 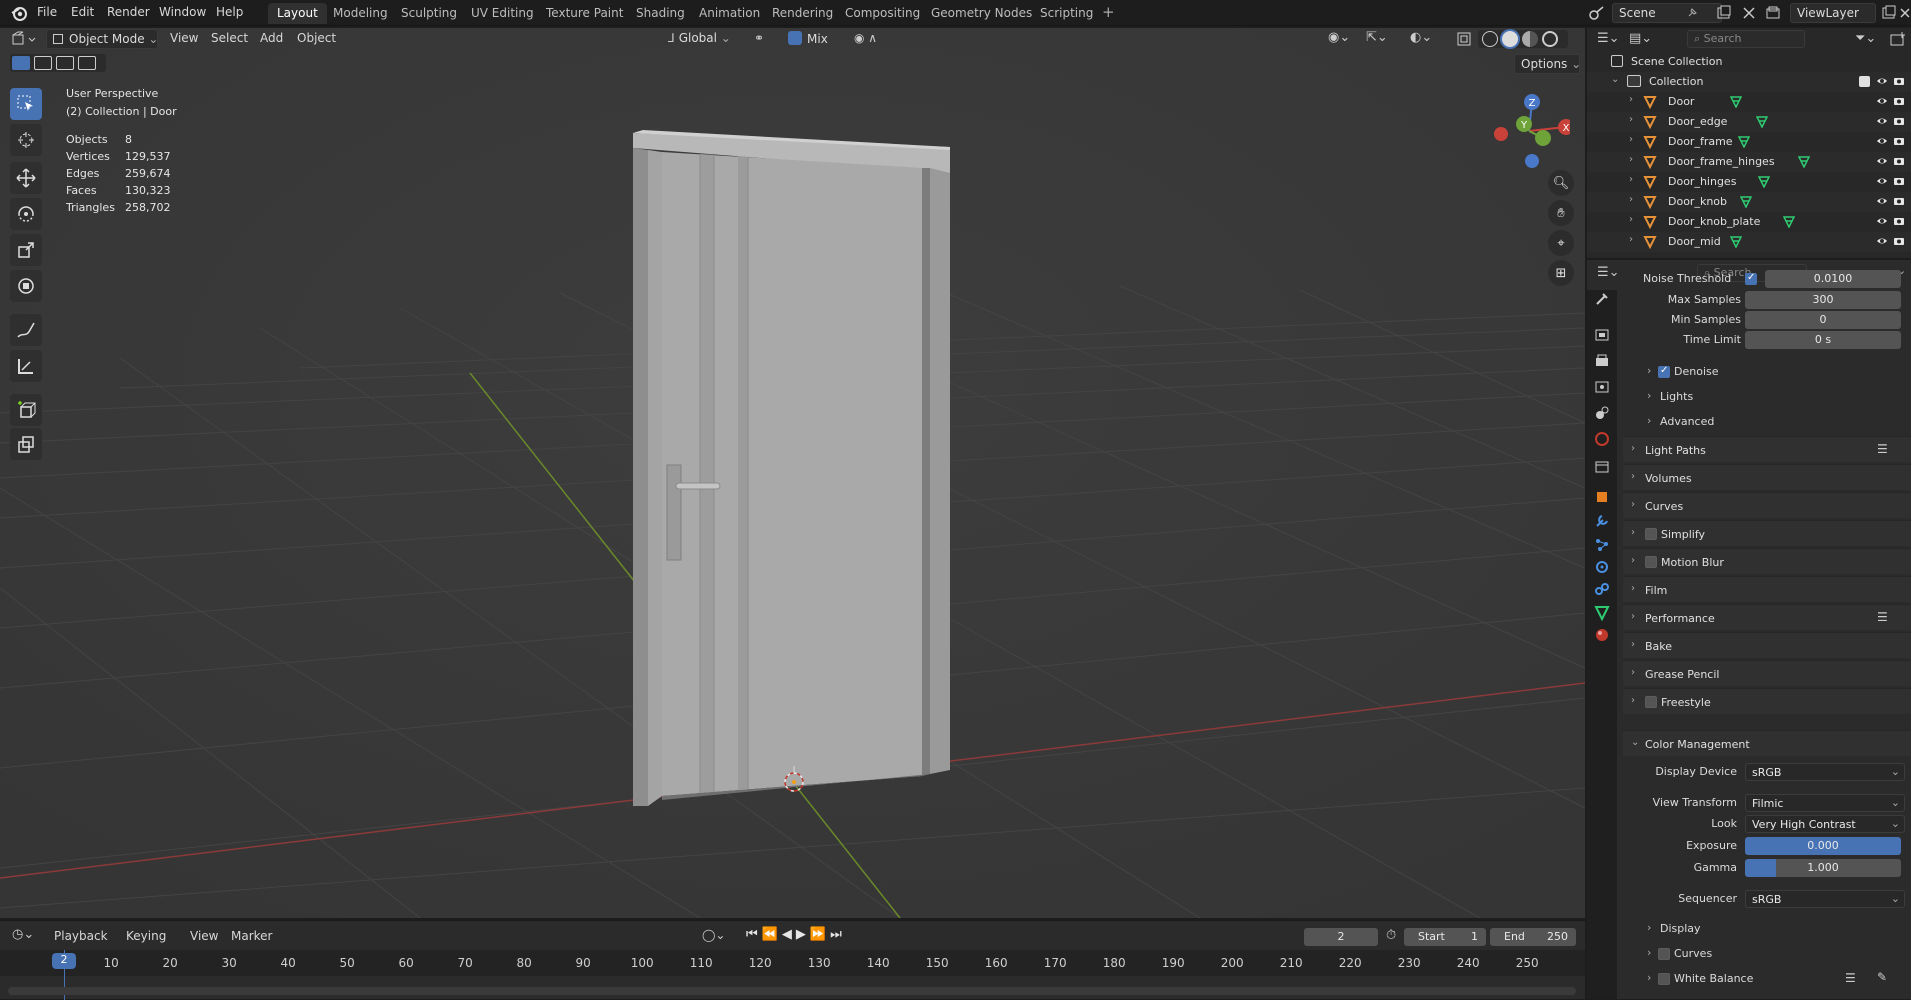 What do you see at coordinates (1602, 387) in the screenshot?
I see `view-layer-tab-icon` at bounding box center [1602, 387].